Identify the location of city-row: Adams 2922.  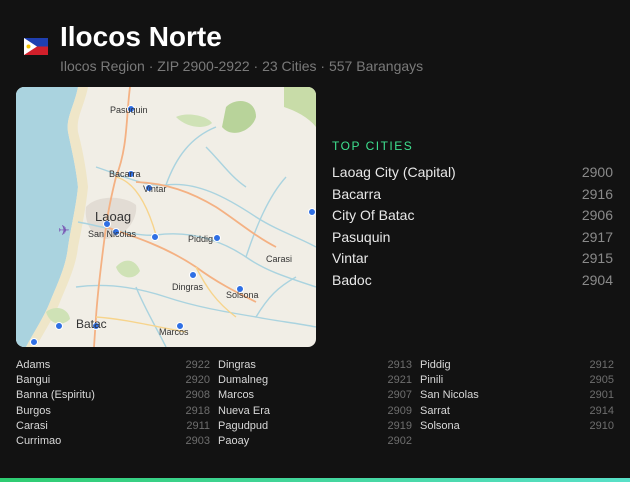
(113, 365).